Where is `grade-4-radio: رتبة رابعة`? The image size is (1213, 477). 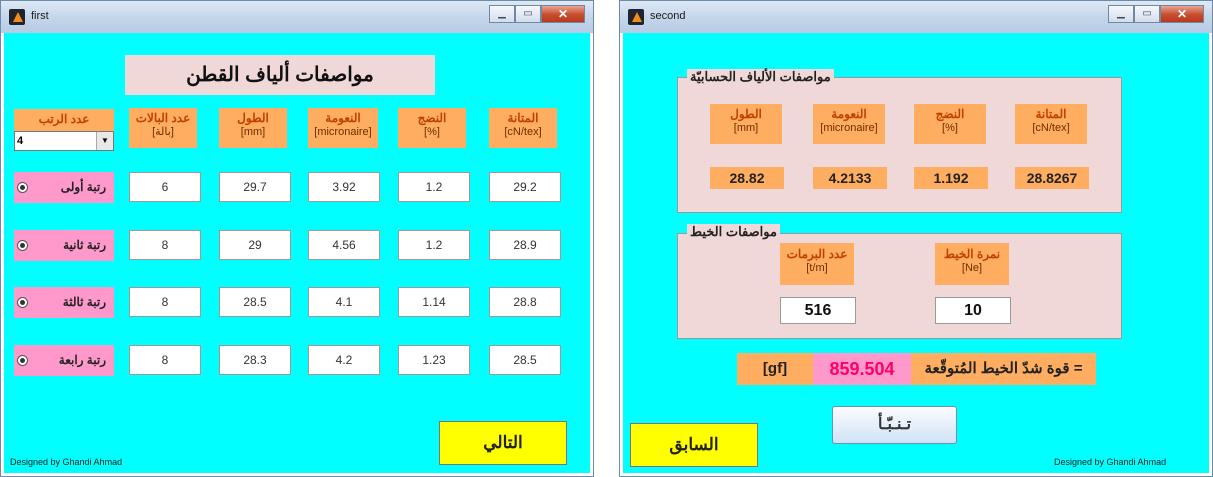 grade-4-radio: رتبة رابعة is located at coordinates (64, 360).